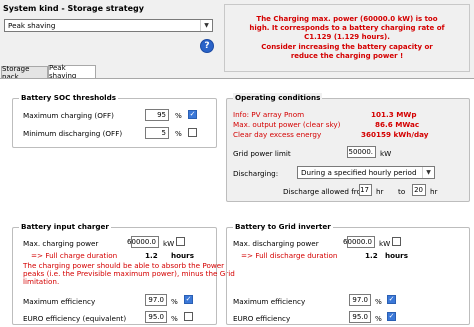 The image size is (474, 327). Describe the element at coordinates (380, 191) in the screenshot. I see `discharge-from-unit: hr` at that location.